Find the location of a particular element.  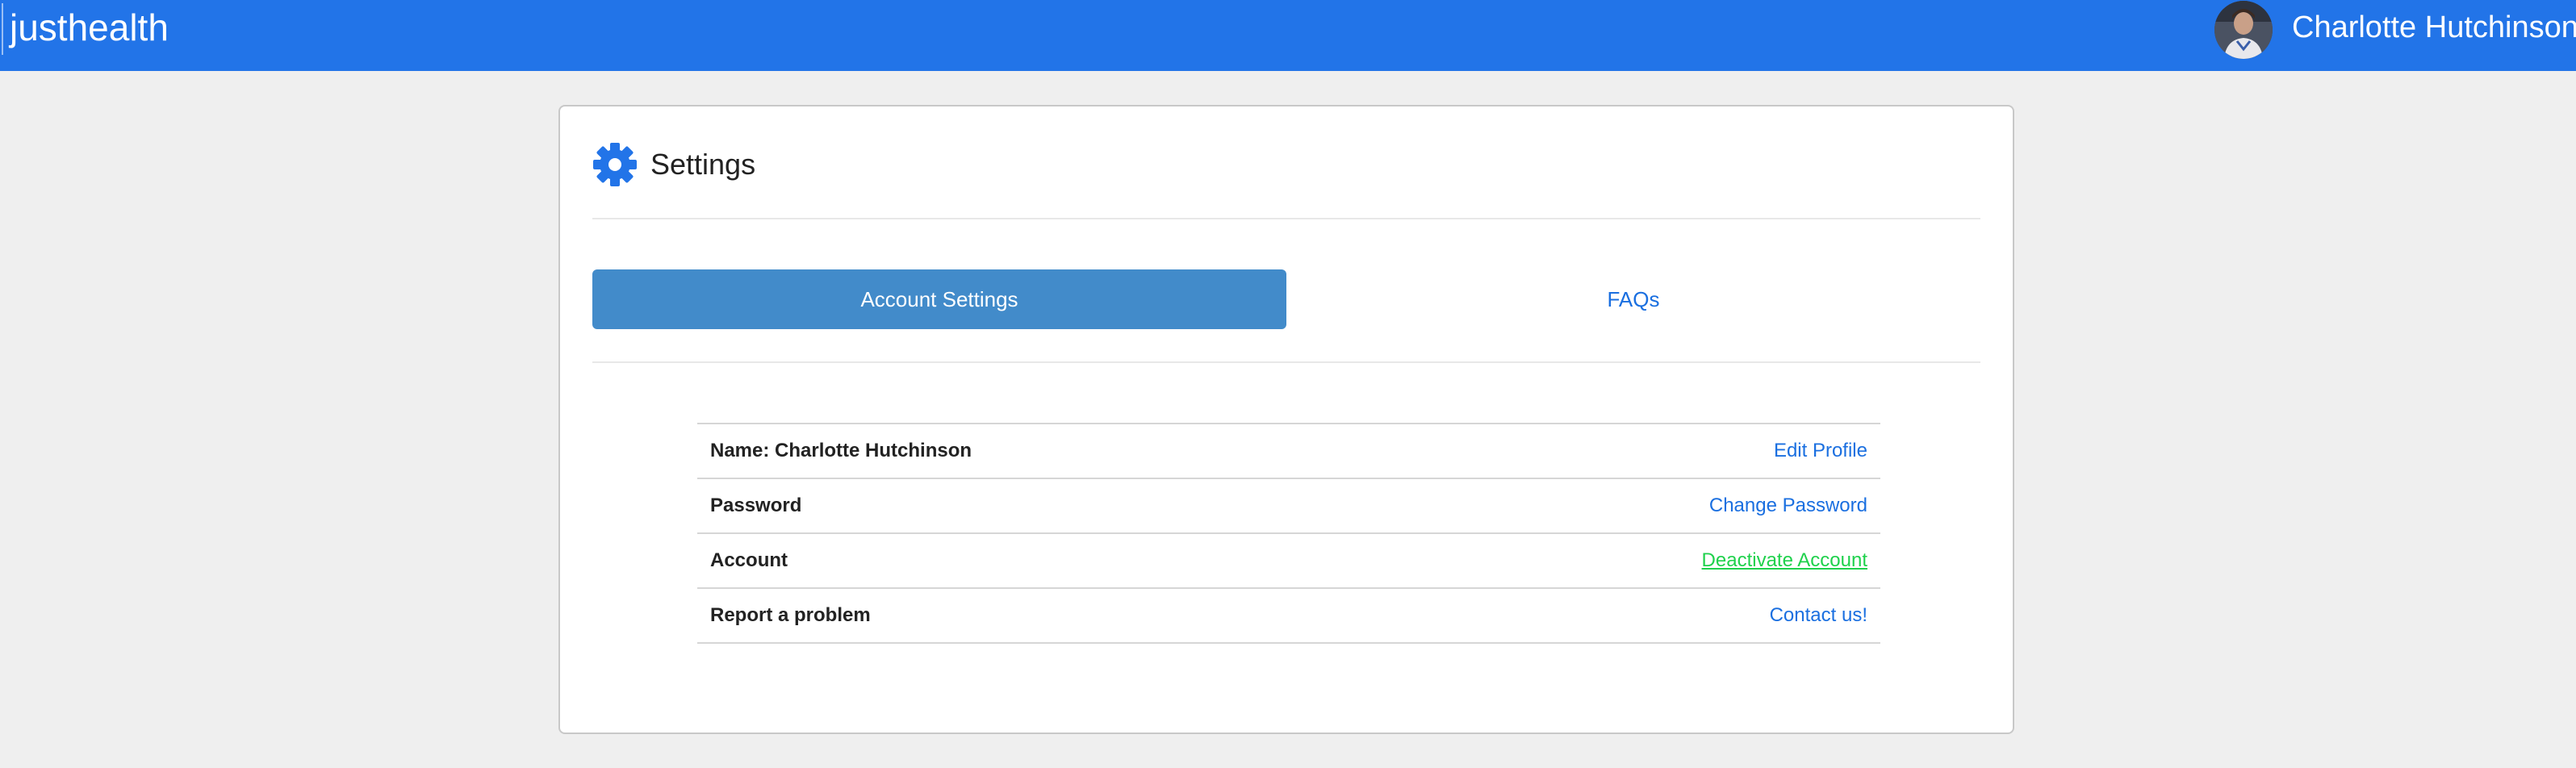

password-label: Password is located at coordinates (756, 505).